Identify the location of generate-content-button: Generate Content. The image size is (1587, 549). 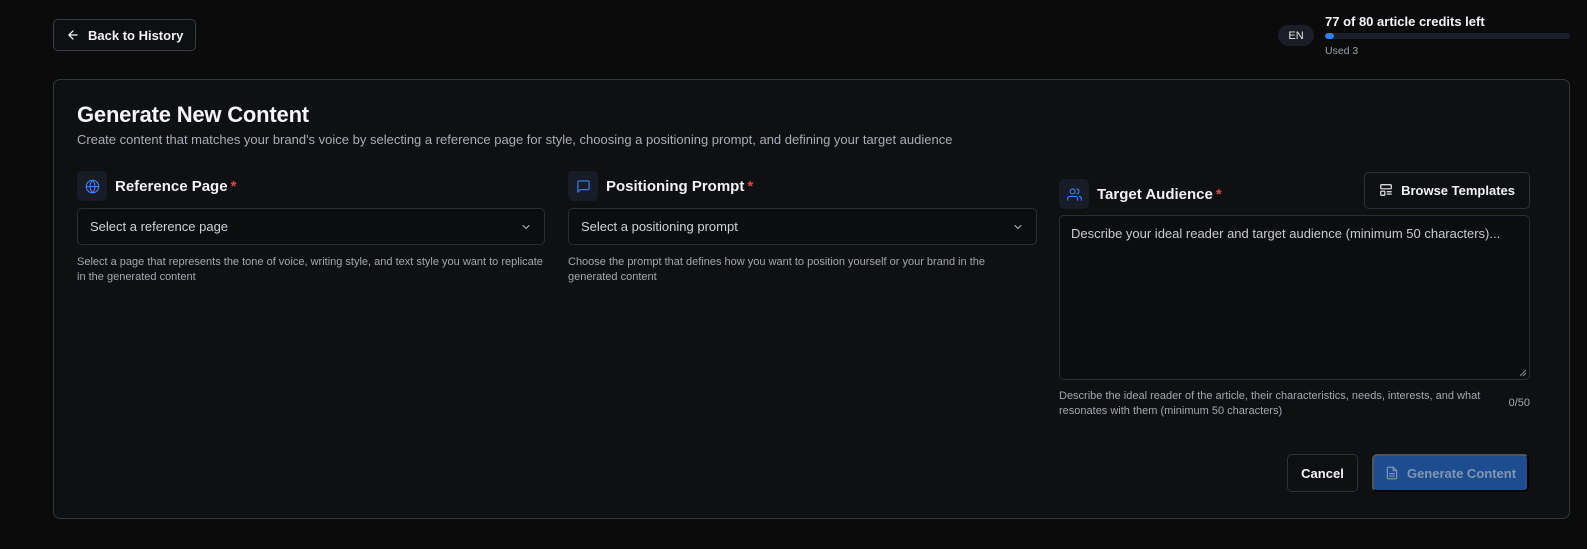
(1450, 473).